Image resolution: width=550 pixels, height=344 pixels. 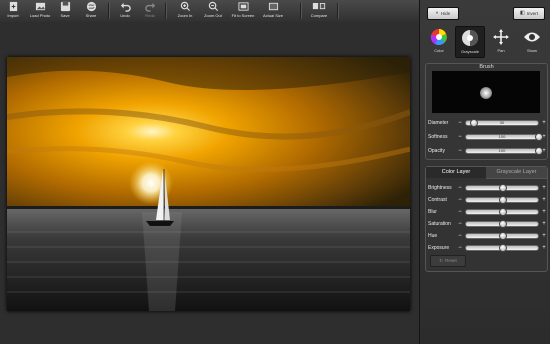 I want to click on fit-to-screen-label: Fit to Screen, so click(x=243, y=15).